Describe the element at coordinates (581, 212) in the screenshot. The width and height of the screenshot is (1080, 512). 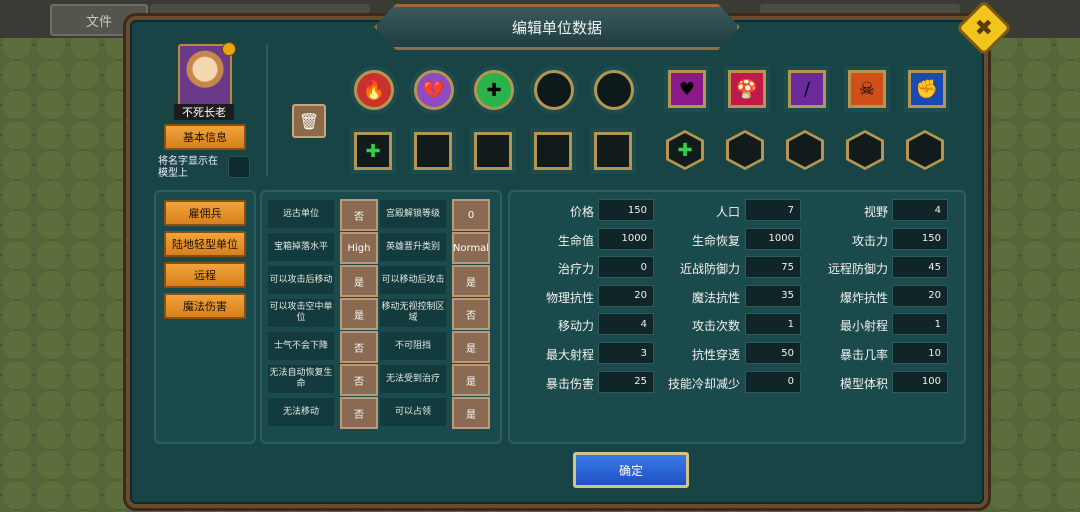
I see `stat-label: 价格` at that location.